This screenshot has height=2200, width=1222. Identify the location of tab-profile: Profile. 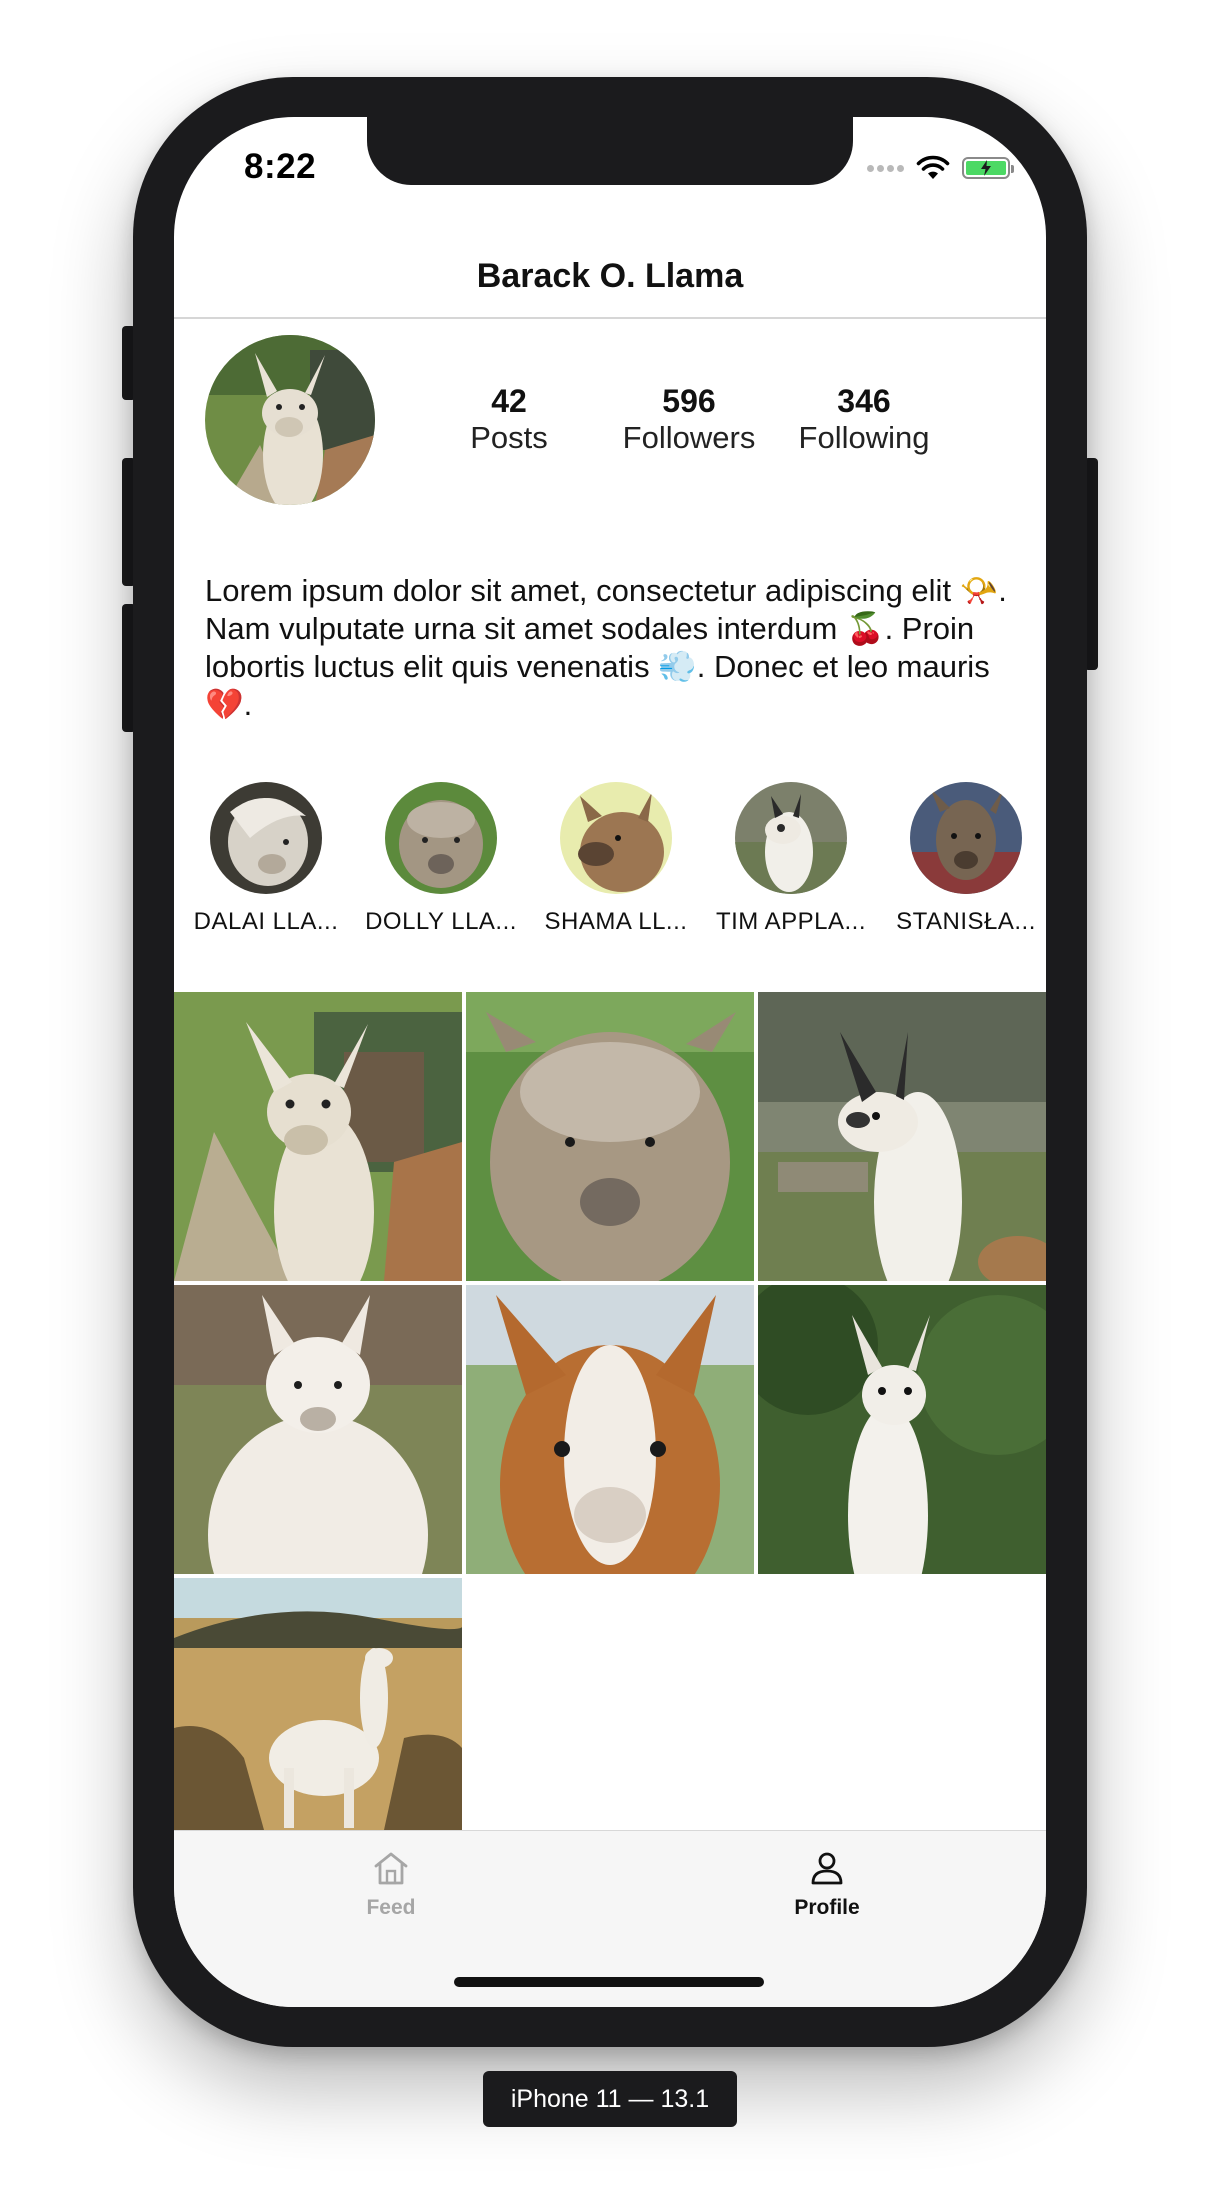
(827, 1885).